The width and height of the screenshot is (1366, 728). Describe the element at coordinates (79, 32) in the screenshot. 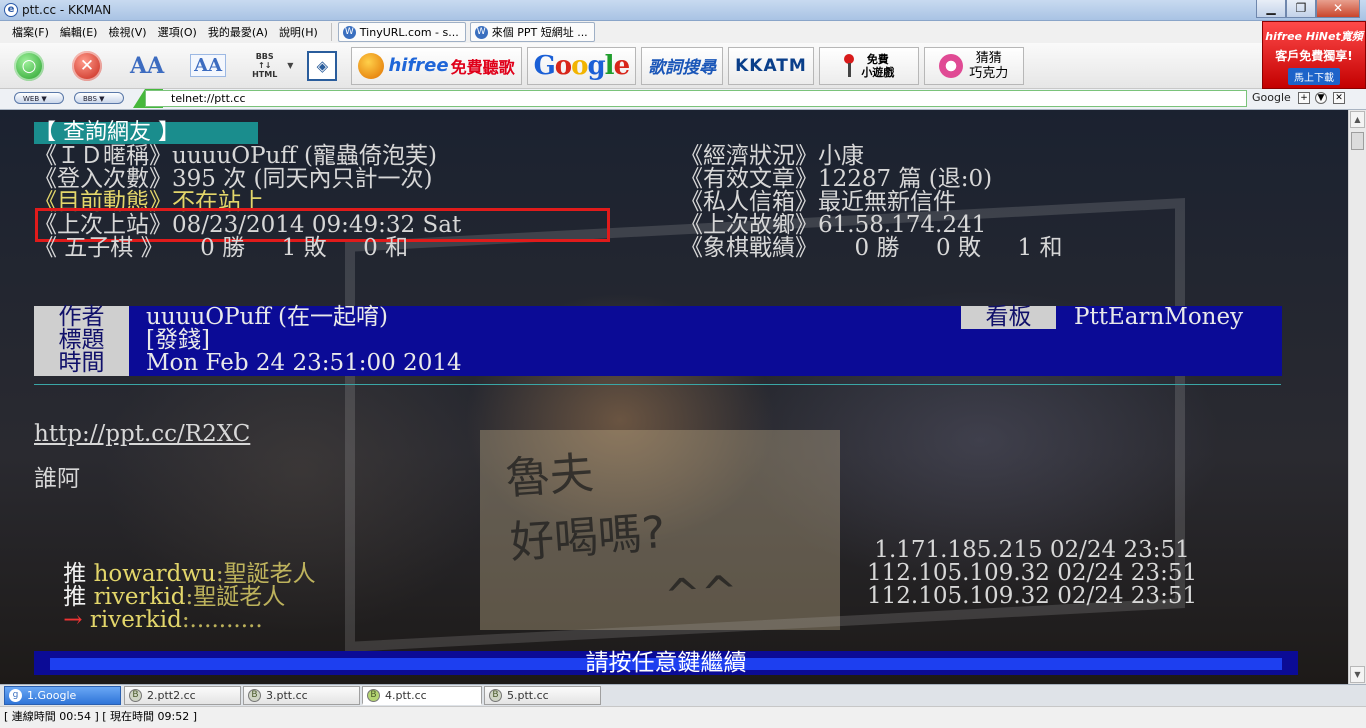

I see `menu-edit: 編輯(E)` at that location.